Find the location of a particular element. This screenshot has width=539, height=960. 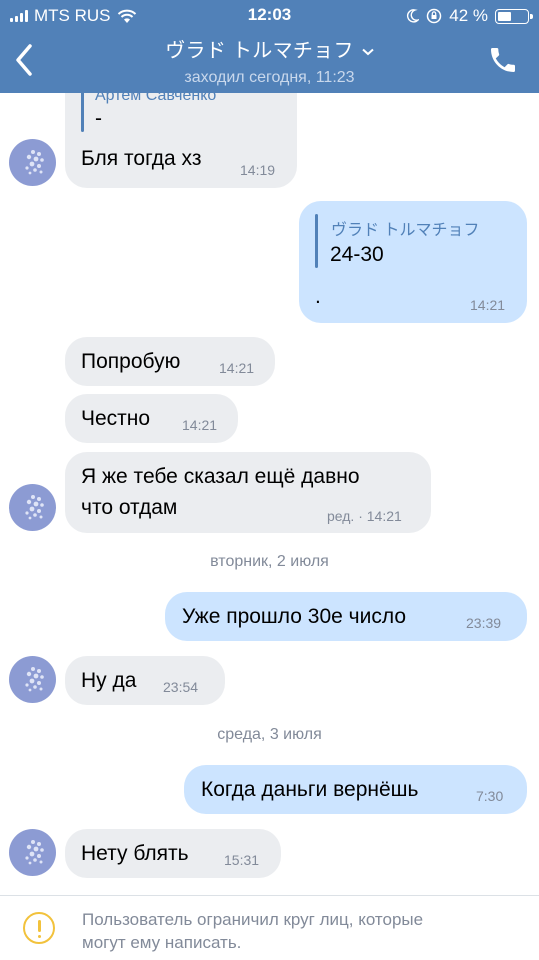

message-time: 23:39 is located at coordinates (484, 623).